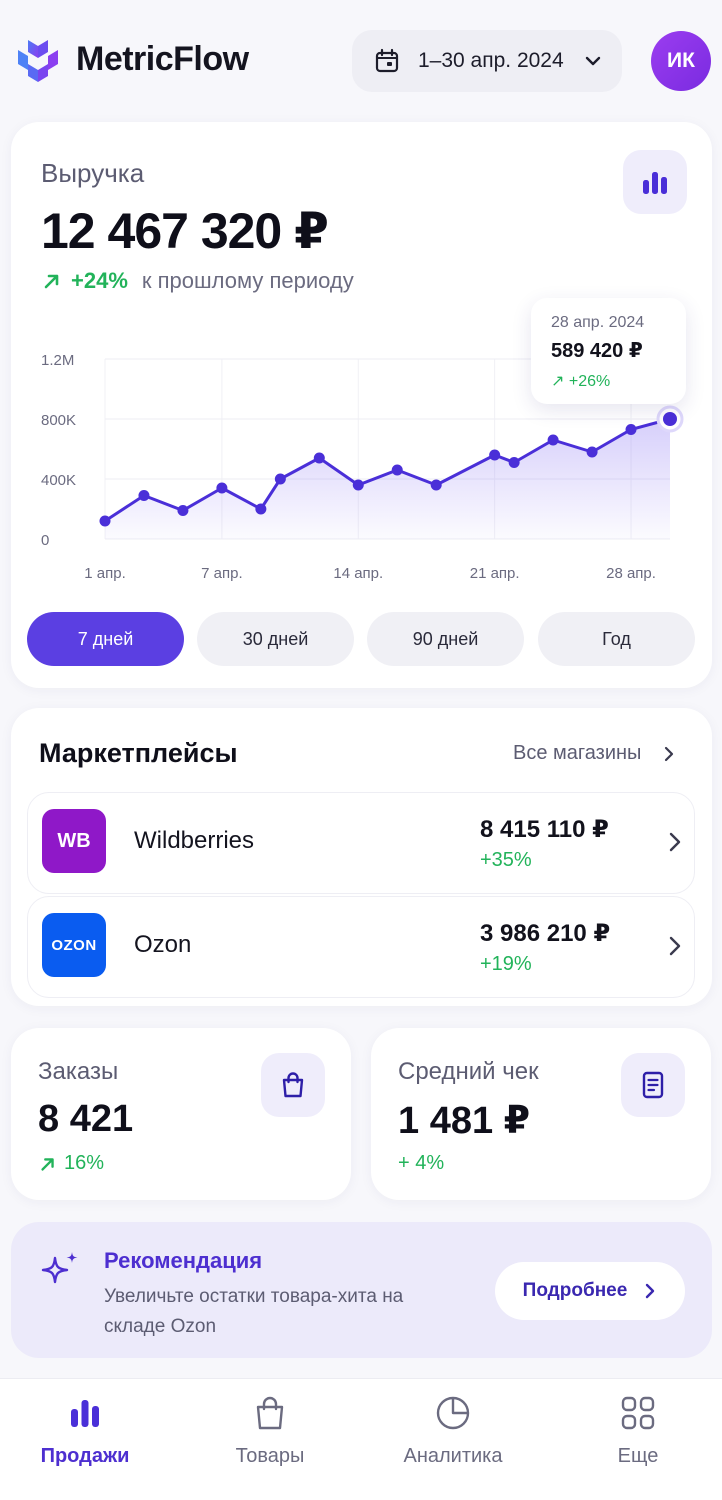  What do you see at coordinates (361, 947) in the screenshot?
I see `marketplace-row-ozon: OZON Ozon 3 986 210 ₽ +19%` at bounding box center [361, 947].